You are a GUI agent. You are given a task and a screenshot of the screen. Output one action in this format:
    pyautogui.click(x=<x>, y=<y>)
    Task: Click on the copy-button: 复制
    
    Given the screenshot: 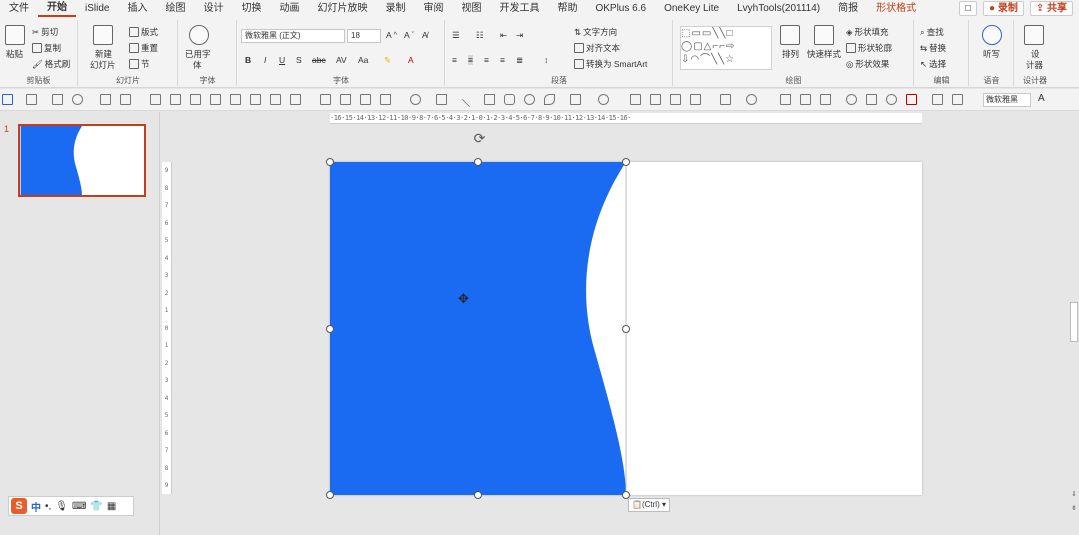 What is the action you would take?
    pyautogui.click(x=46, y=48)
    